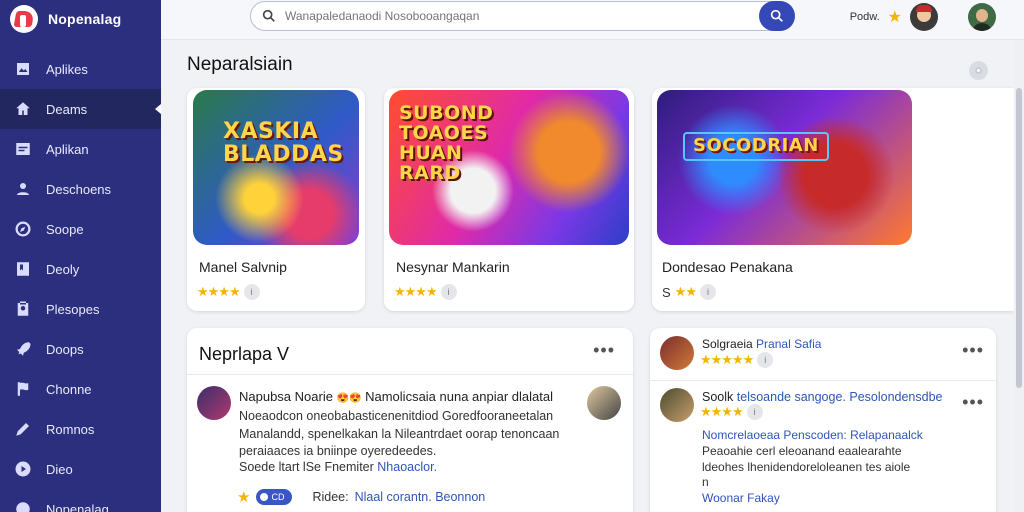 The image size is (1024, 512). I want to click on badge: CD, so click(274, 497).